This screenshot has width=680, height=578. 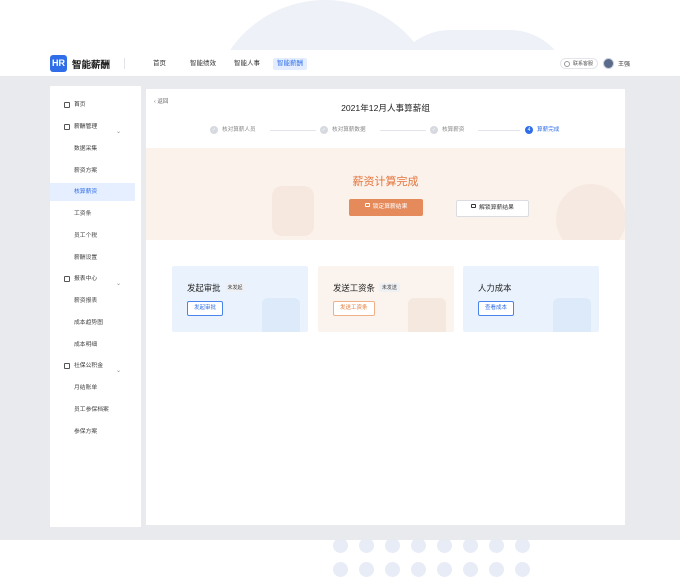 I want to click on labor-cost-card: 人力成本 查看成本, so click(x=531, y=299).